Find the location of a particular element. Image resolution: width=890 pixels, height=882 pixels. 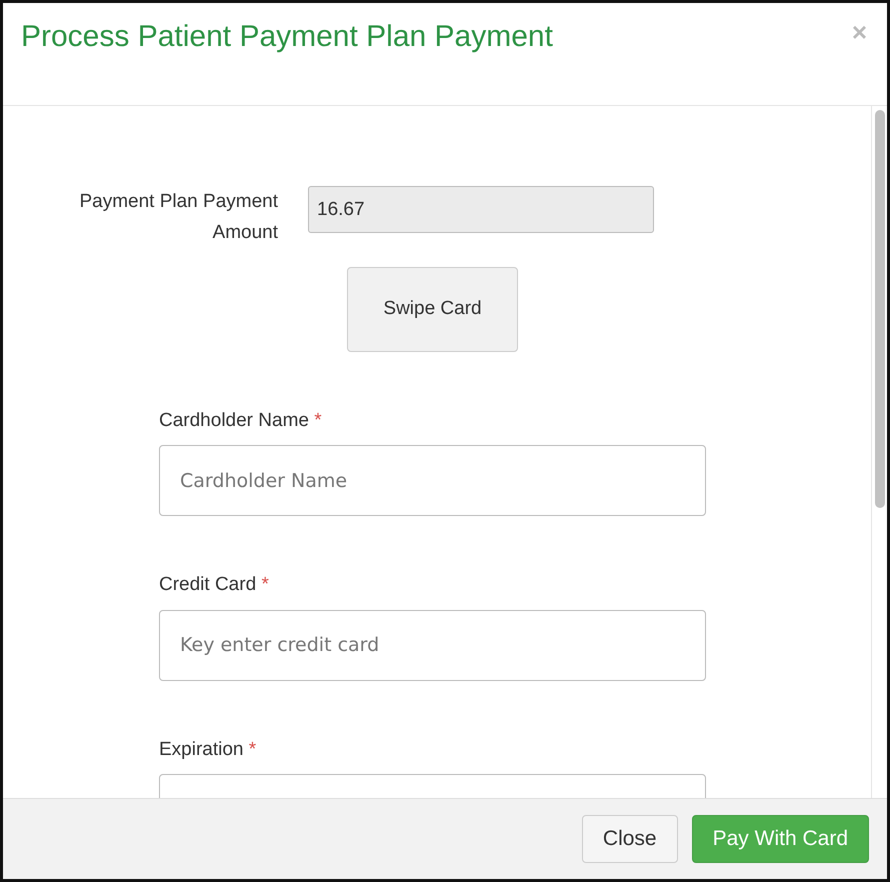

text-field: Key enter credit card is located at coordinates (432, 645).